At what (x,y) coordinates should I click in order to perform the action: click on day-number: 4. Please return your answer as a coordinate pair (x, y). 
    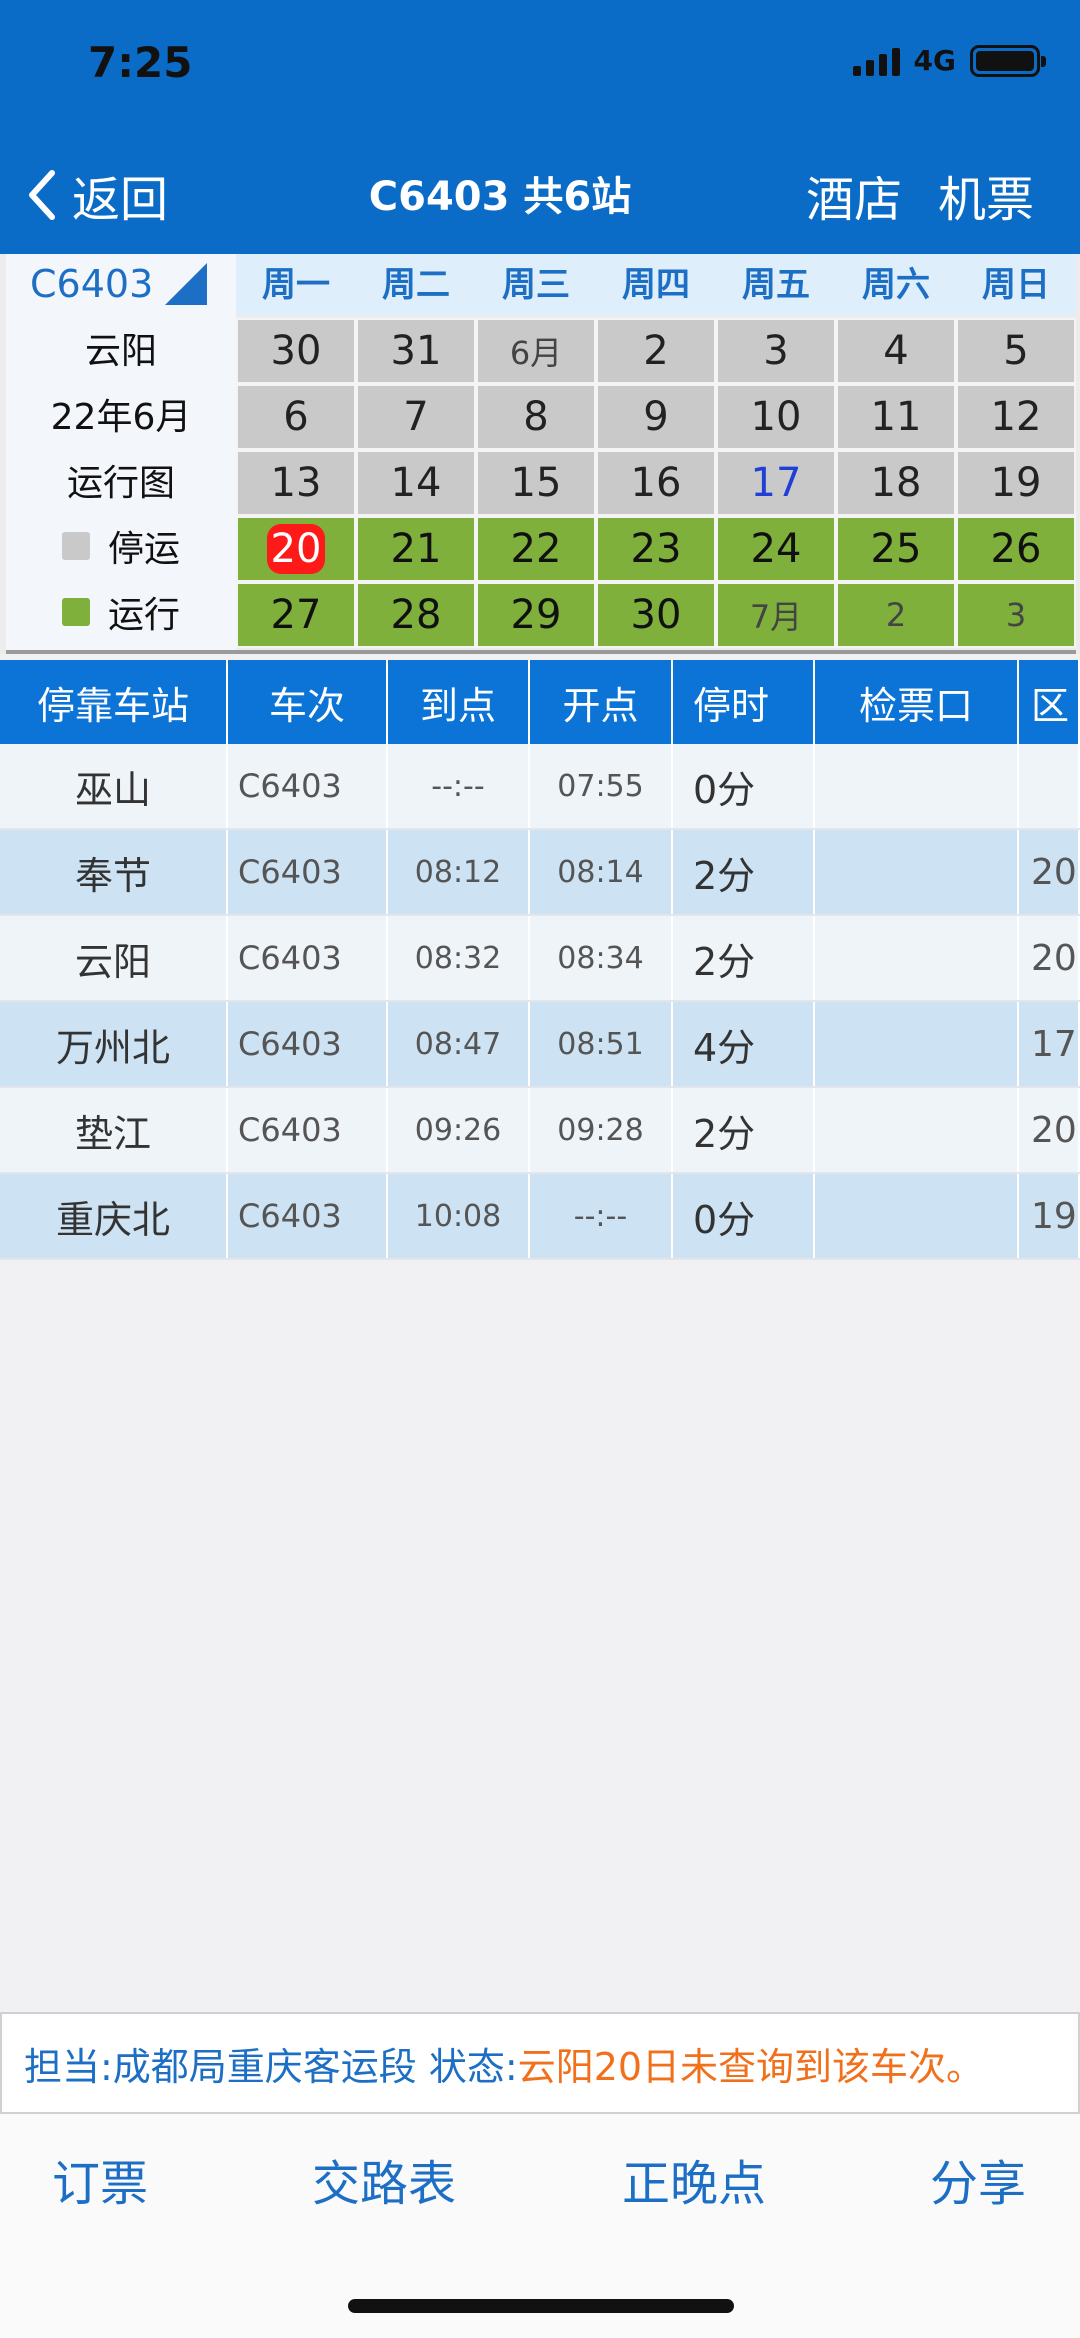
    Looking at the image, I should click on (896, 351).